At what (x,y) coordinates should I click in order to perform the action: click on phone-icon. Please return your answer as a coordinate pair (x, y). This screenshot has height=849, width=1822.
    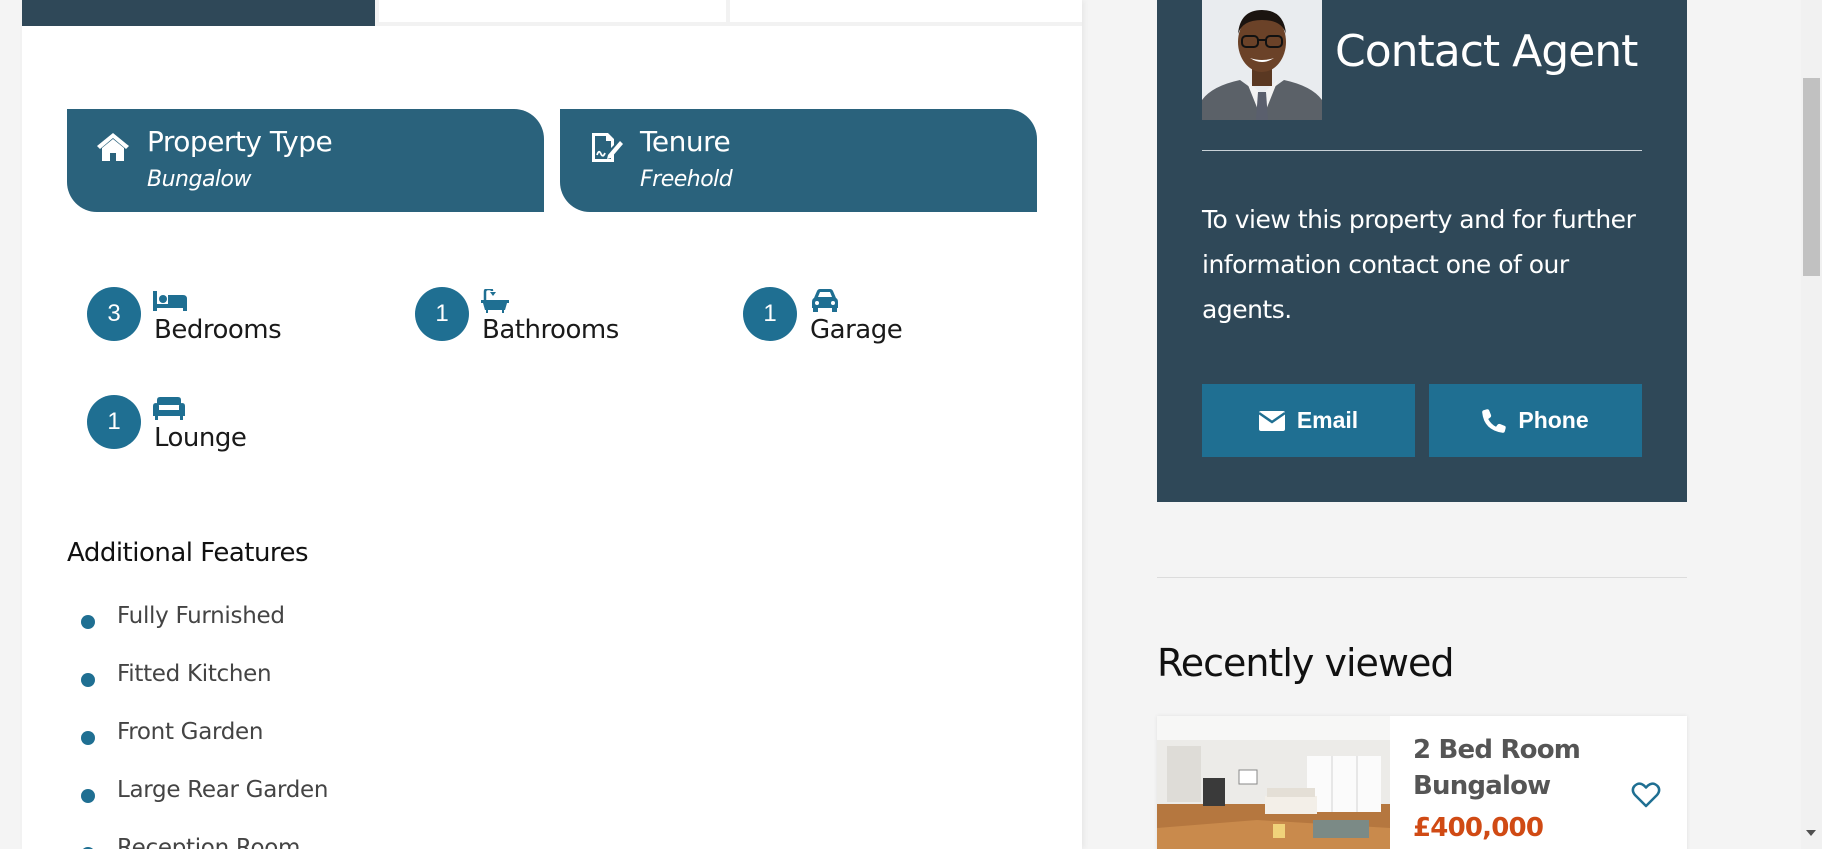
    Looking at the image, I should click on (1494, 420).